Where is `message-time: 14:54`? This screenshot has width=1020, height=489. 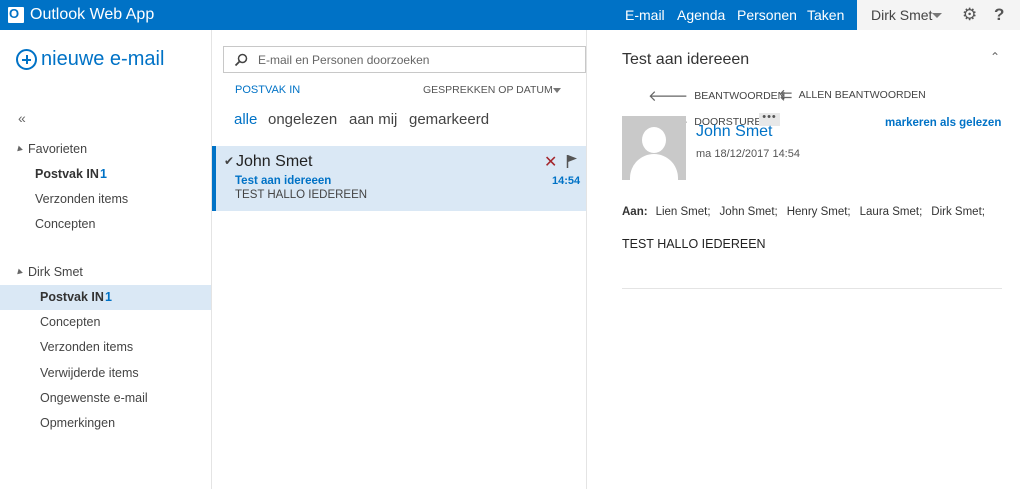
message-time: 14:54 is located at coordinates (566, 181).